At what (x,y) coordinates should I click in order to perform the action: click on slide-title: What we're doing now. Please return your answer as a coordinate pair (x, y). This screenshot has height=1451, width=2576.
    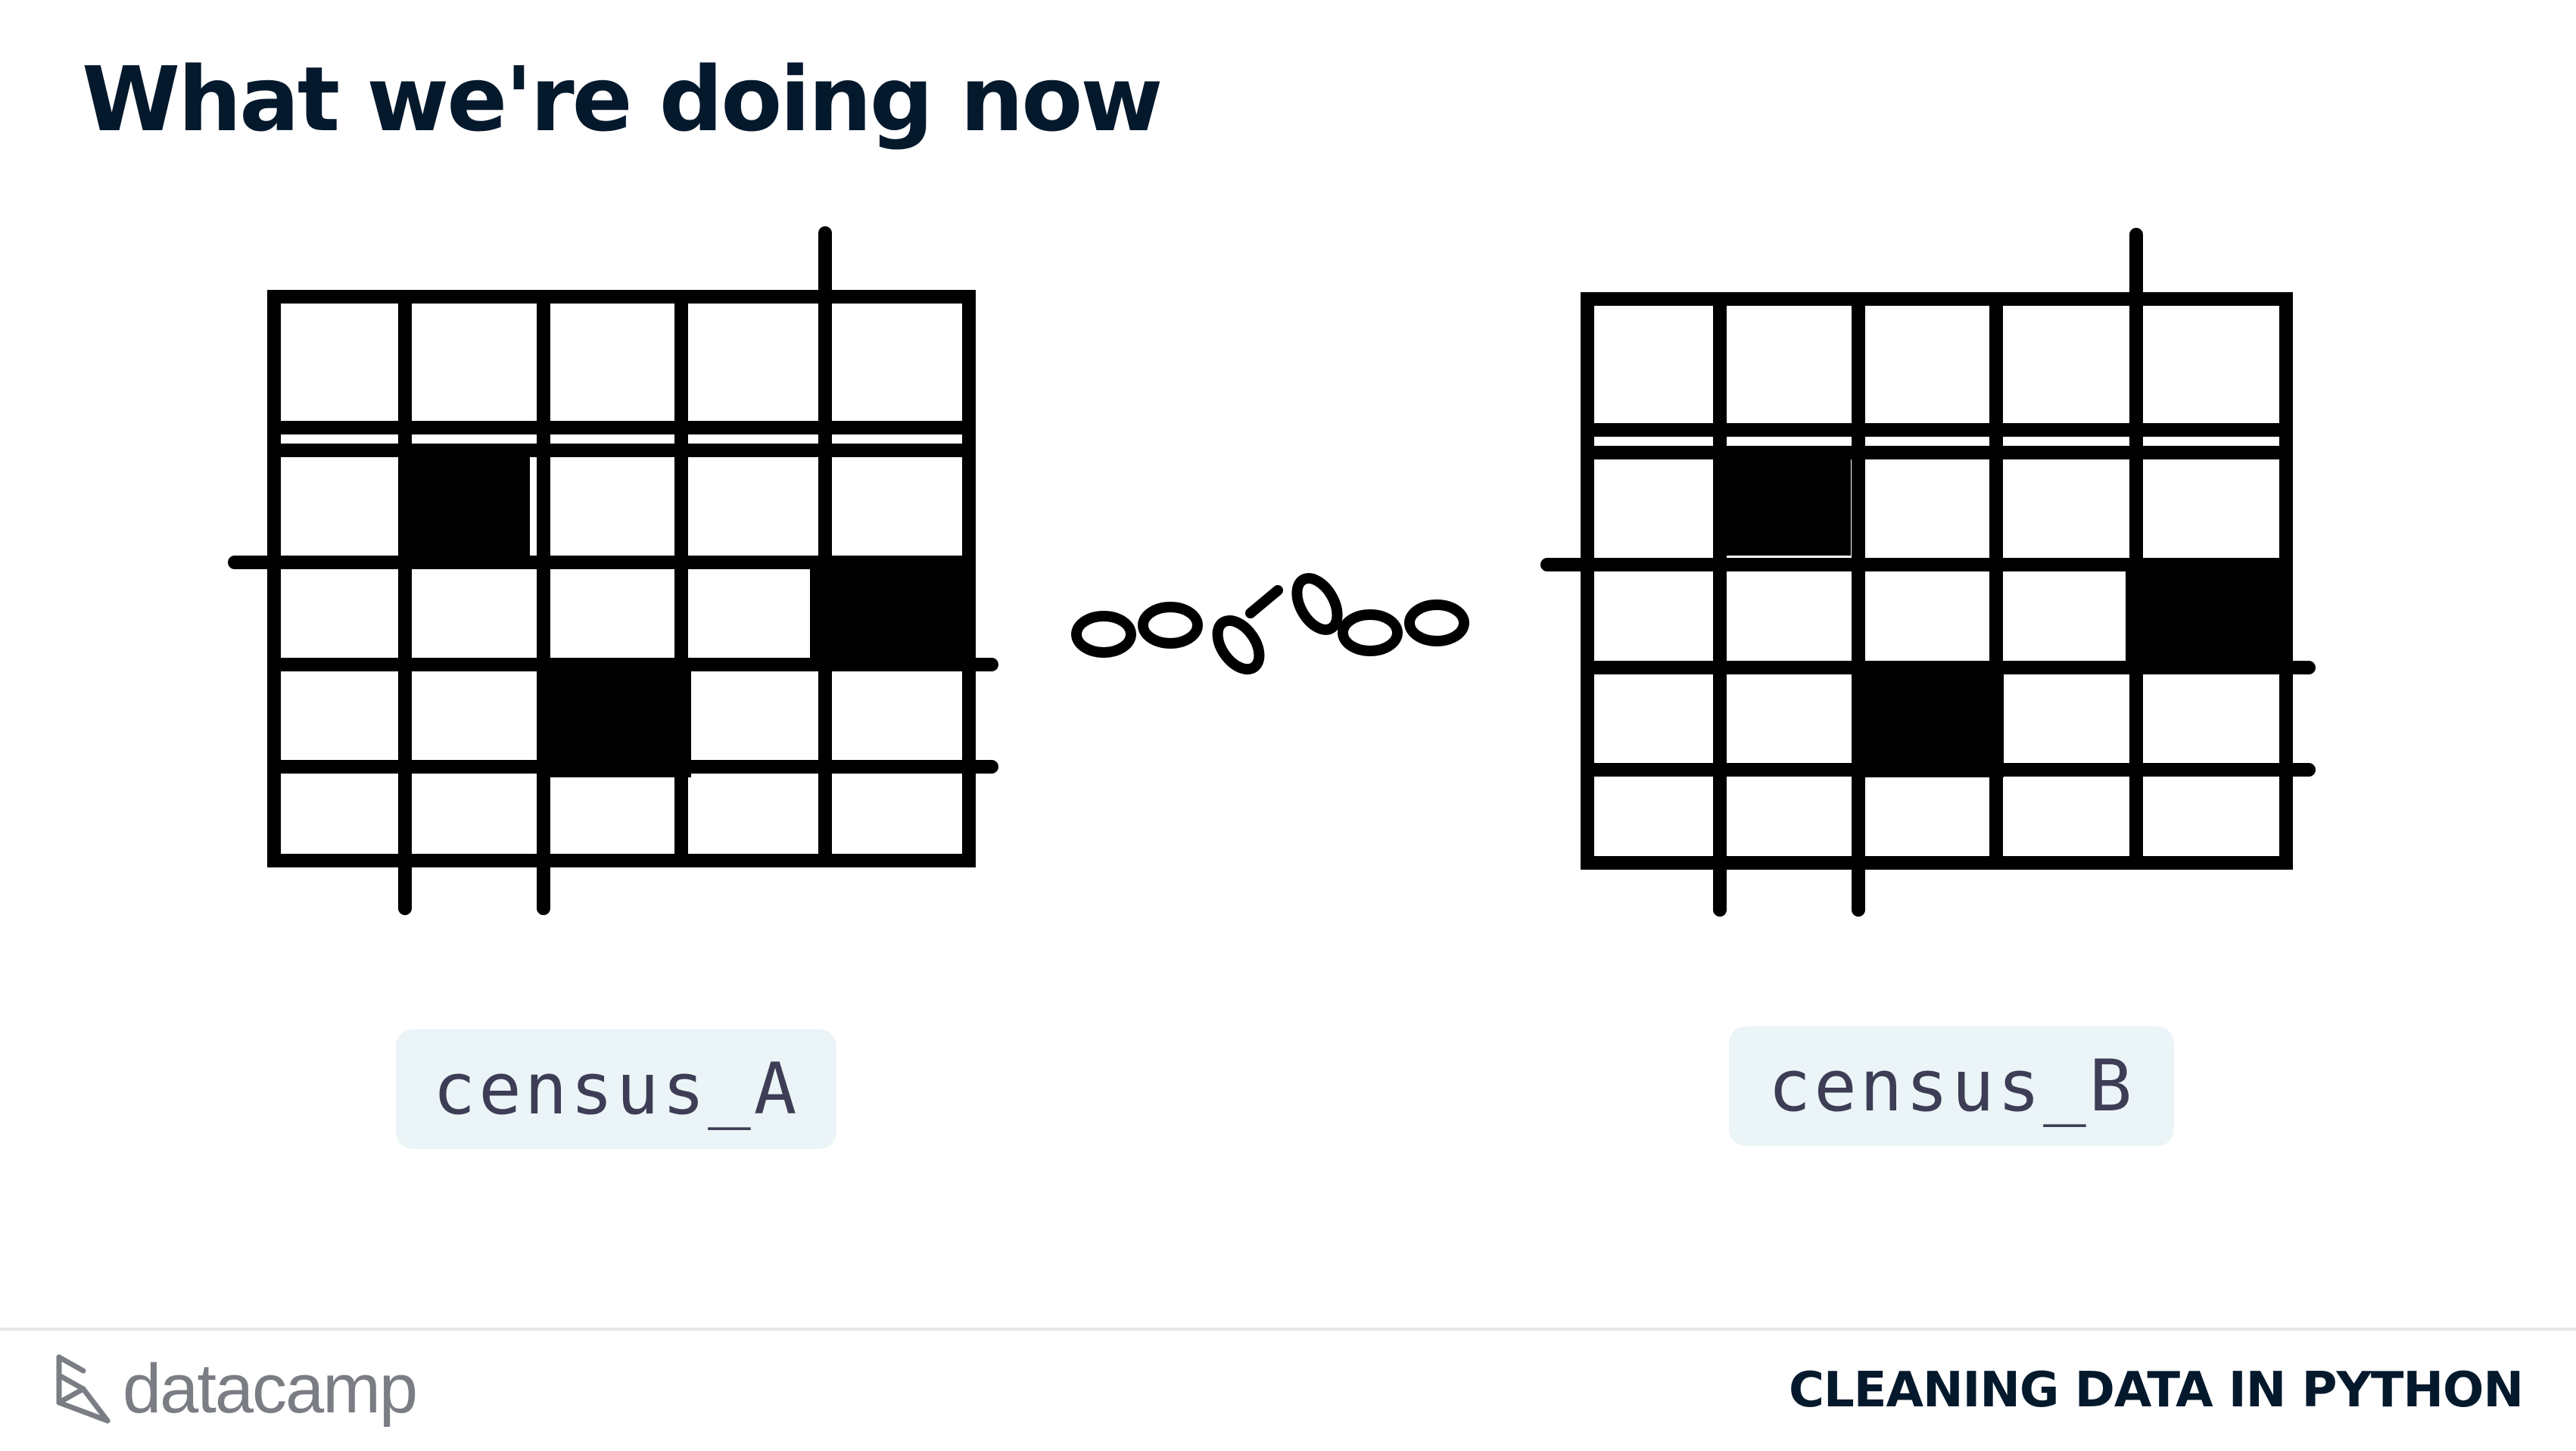
    Looking at the image, I should click on (622, 99).